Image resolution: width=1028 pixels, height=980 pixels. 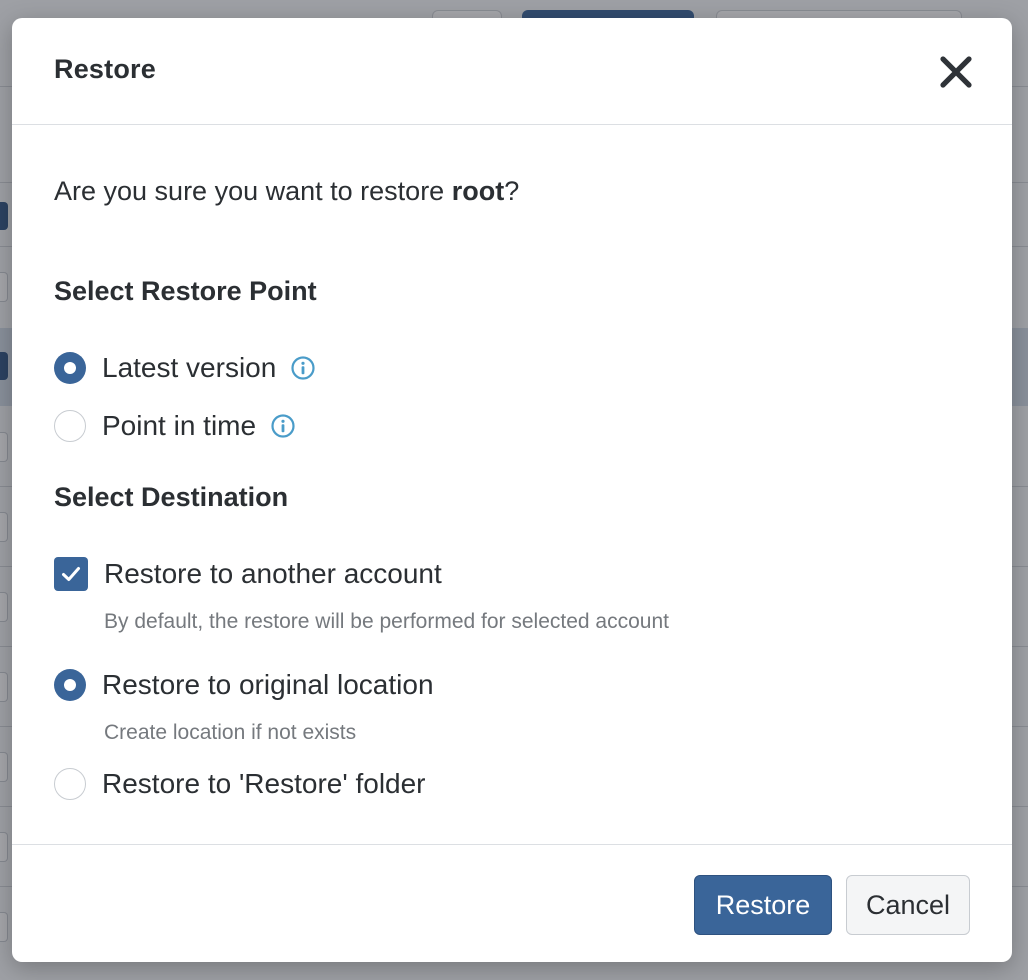 I want to click on confirmation-question: Are you sure you want to restore root?, so click(x=286, y=191).